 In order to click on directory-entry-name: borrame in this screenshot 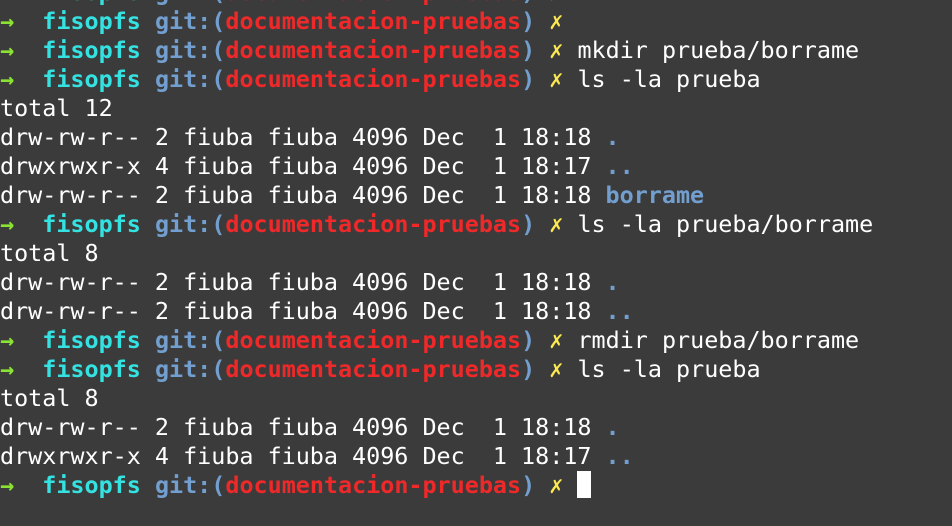, I will do `click(655, 195)`.